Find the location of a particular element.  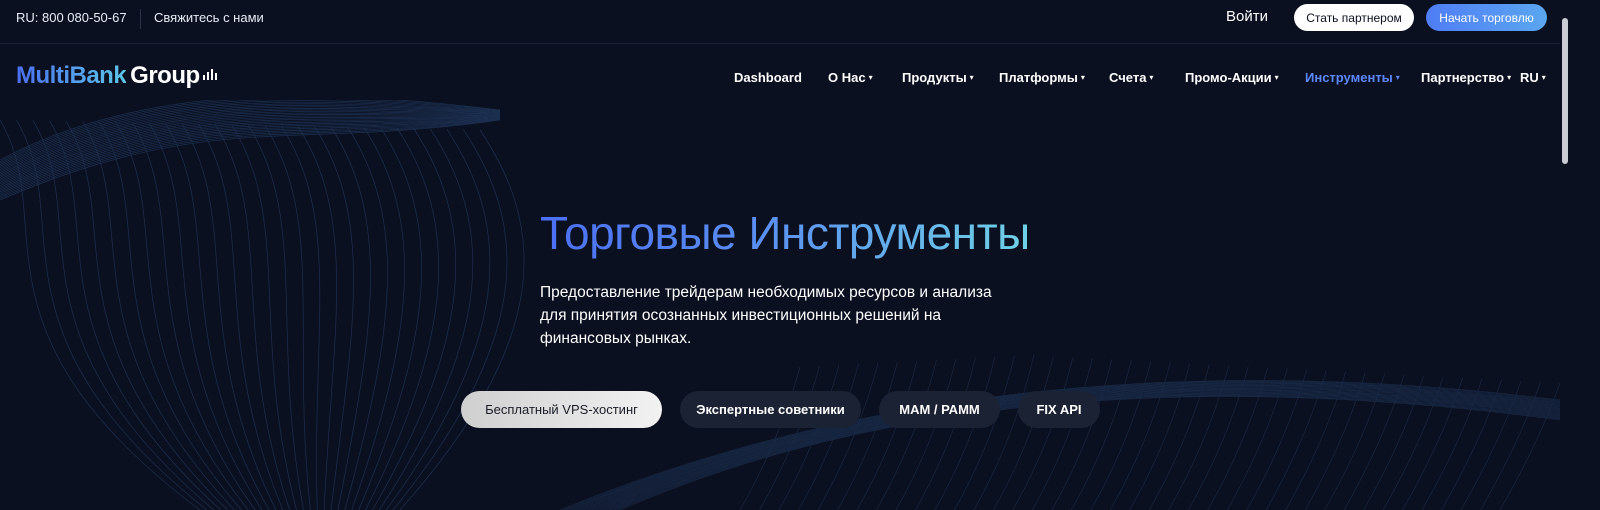

nav-item-promotions: Промо-Акции ▾ is located at coordinates (1232, 77).